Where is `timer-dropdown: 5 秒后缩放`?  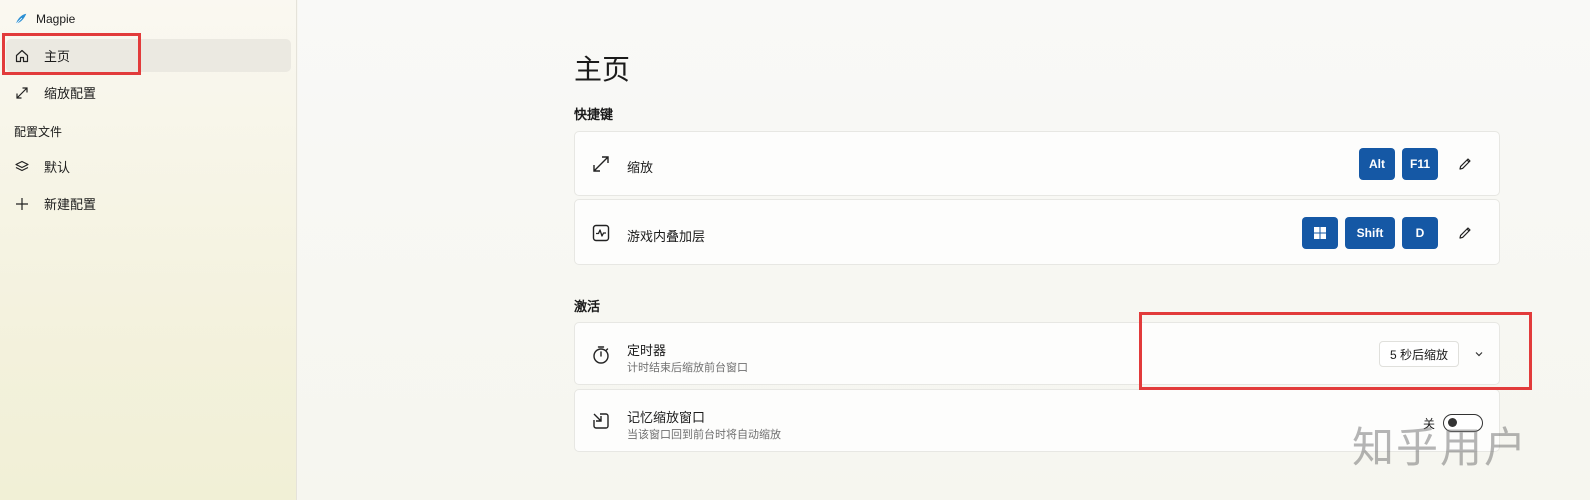
timer-dropdown: 5 秒后缩放 is located at coordinates (1418, 354).